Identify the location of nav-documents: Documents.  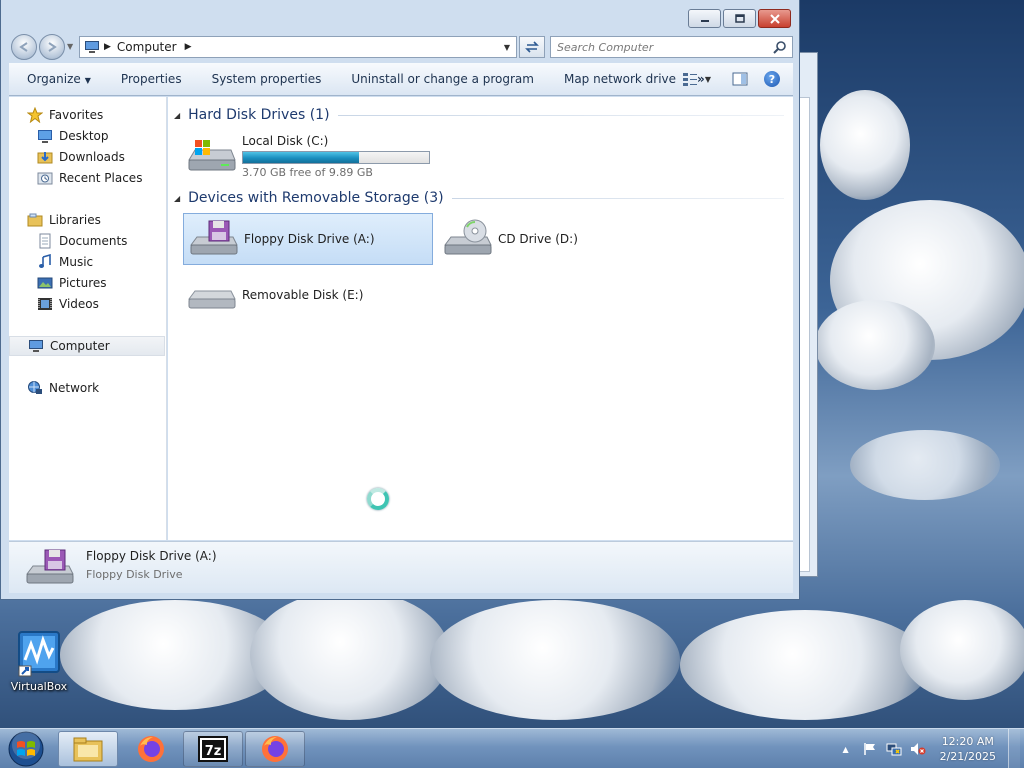
(87, 241).